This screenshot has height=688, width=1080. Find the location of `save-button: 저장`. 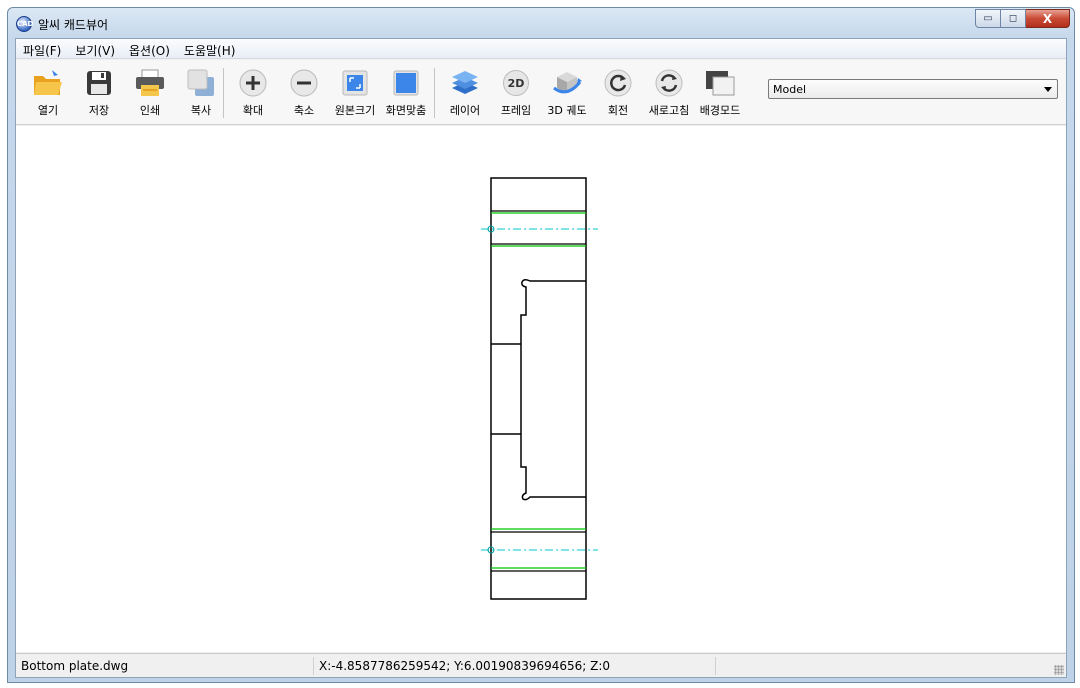

save-button: 저장 is located at coordinates (99, 93).